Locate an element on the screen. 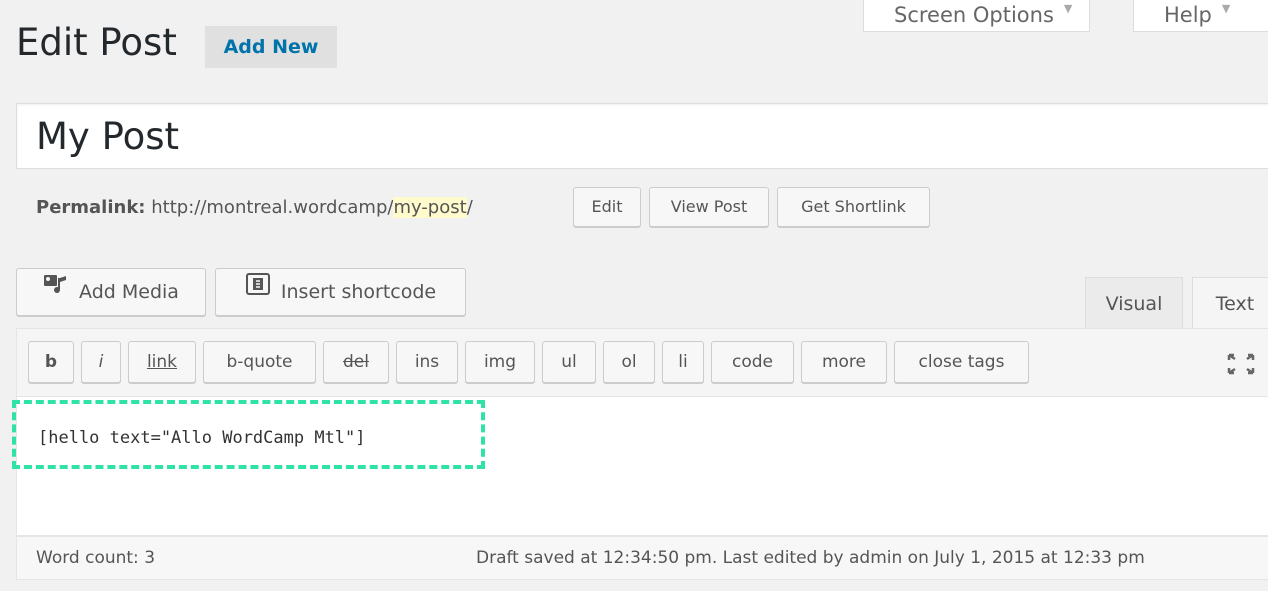 The image size is (1268, 591). insert-shortcode-label: Insert shortcode is located at coordinates (358, 292).